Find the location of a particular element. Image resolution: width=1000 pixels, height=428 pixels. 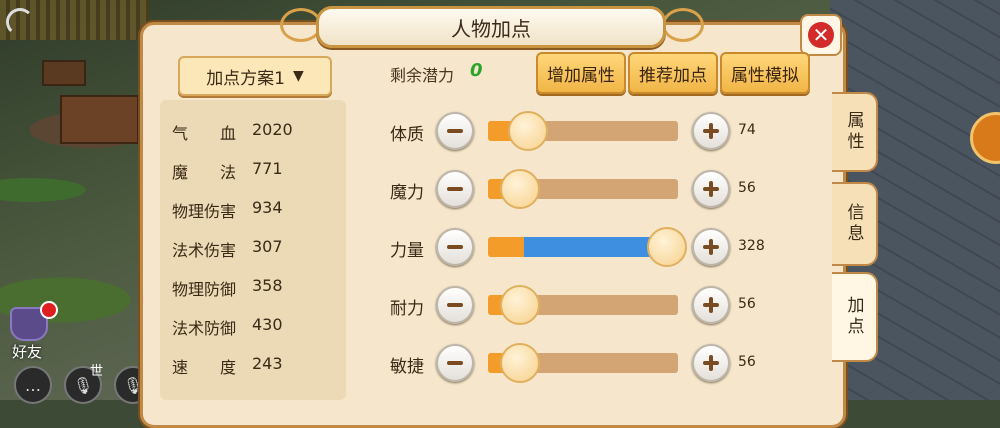

panel-title-bar: 人物加点 is located at coordinates (491, 27).